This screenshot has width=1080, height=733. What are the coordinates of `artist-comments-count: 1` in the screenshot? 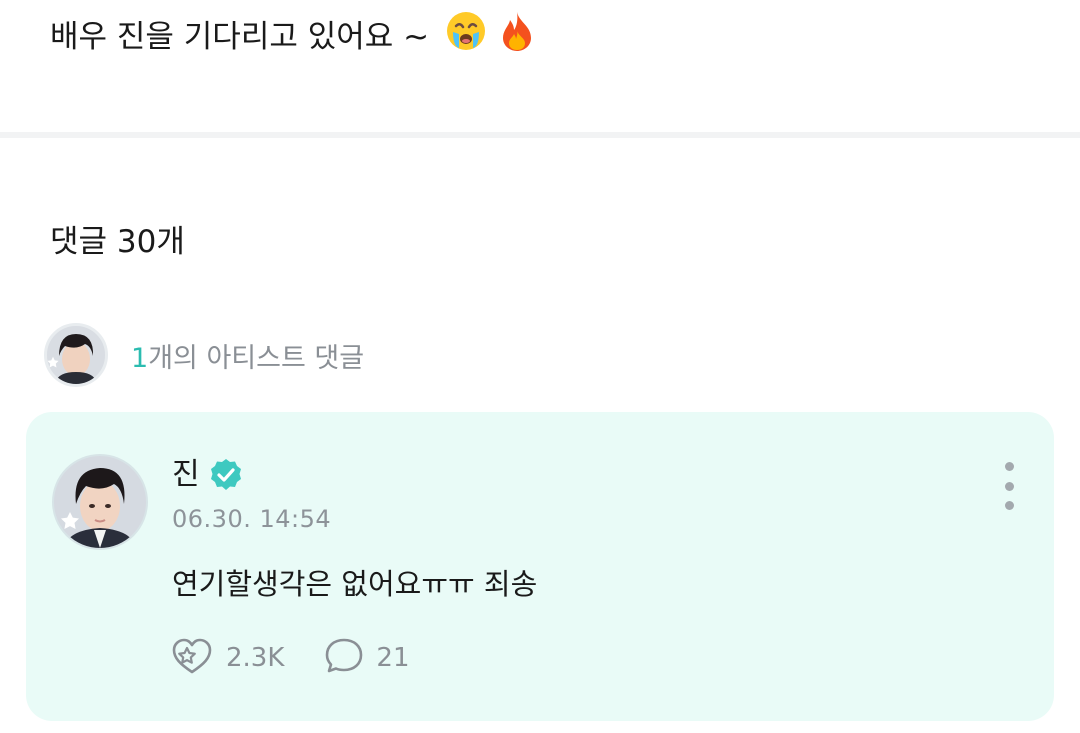 It's located at (140, 358).